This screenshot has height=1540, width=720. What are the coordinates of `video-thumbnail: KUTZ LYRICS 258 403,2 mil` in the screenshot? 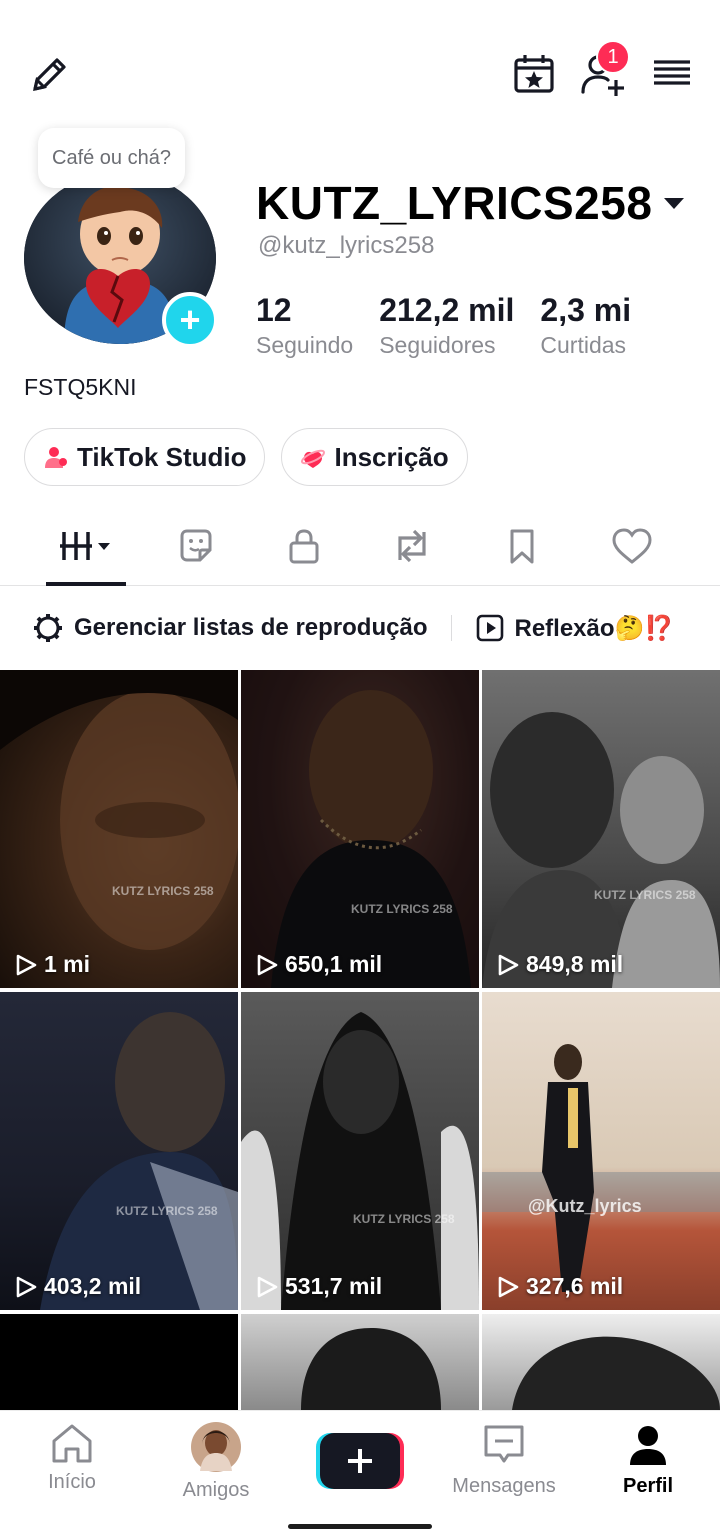 It's located at (119, 1151).